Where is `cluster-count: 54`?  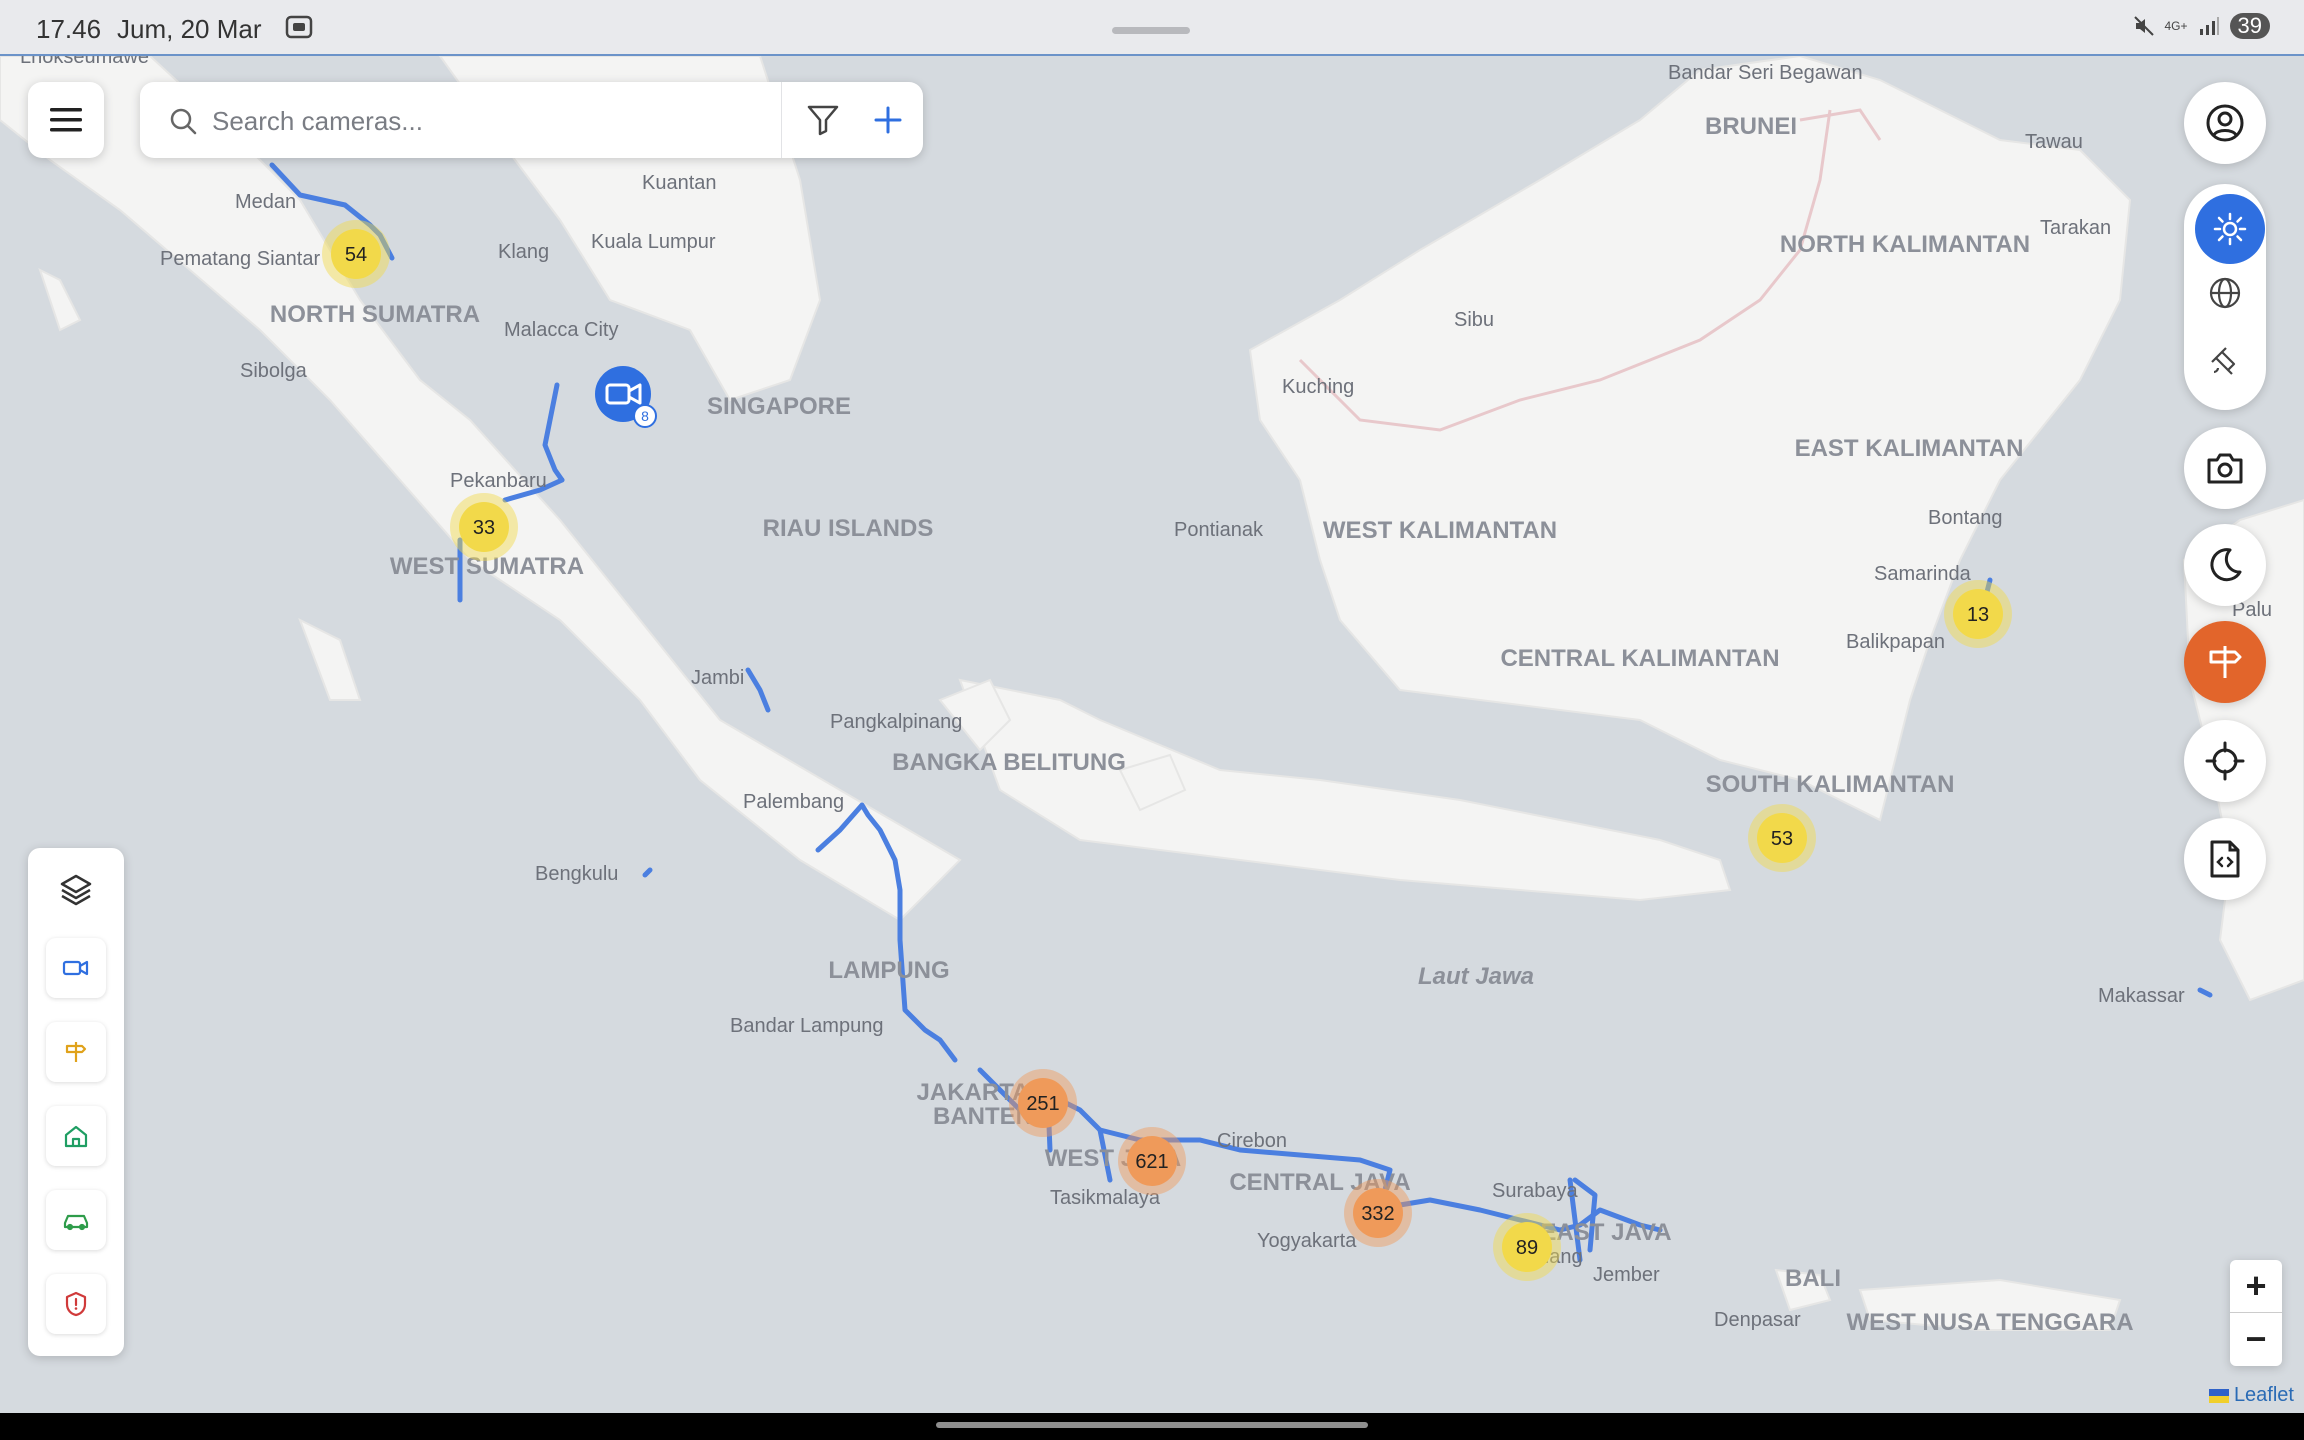
cluster-count: 54 is located at coordinates (356, 255).